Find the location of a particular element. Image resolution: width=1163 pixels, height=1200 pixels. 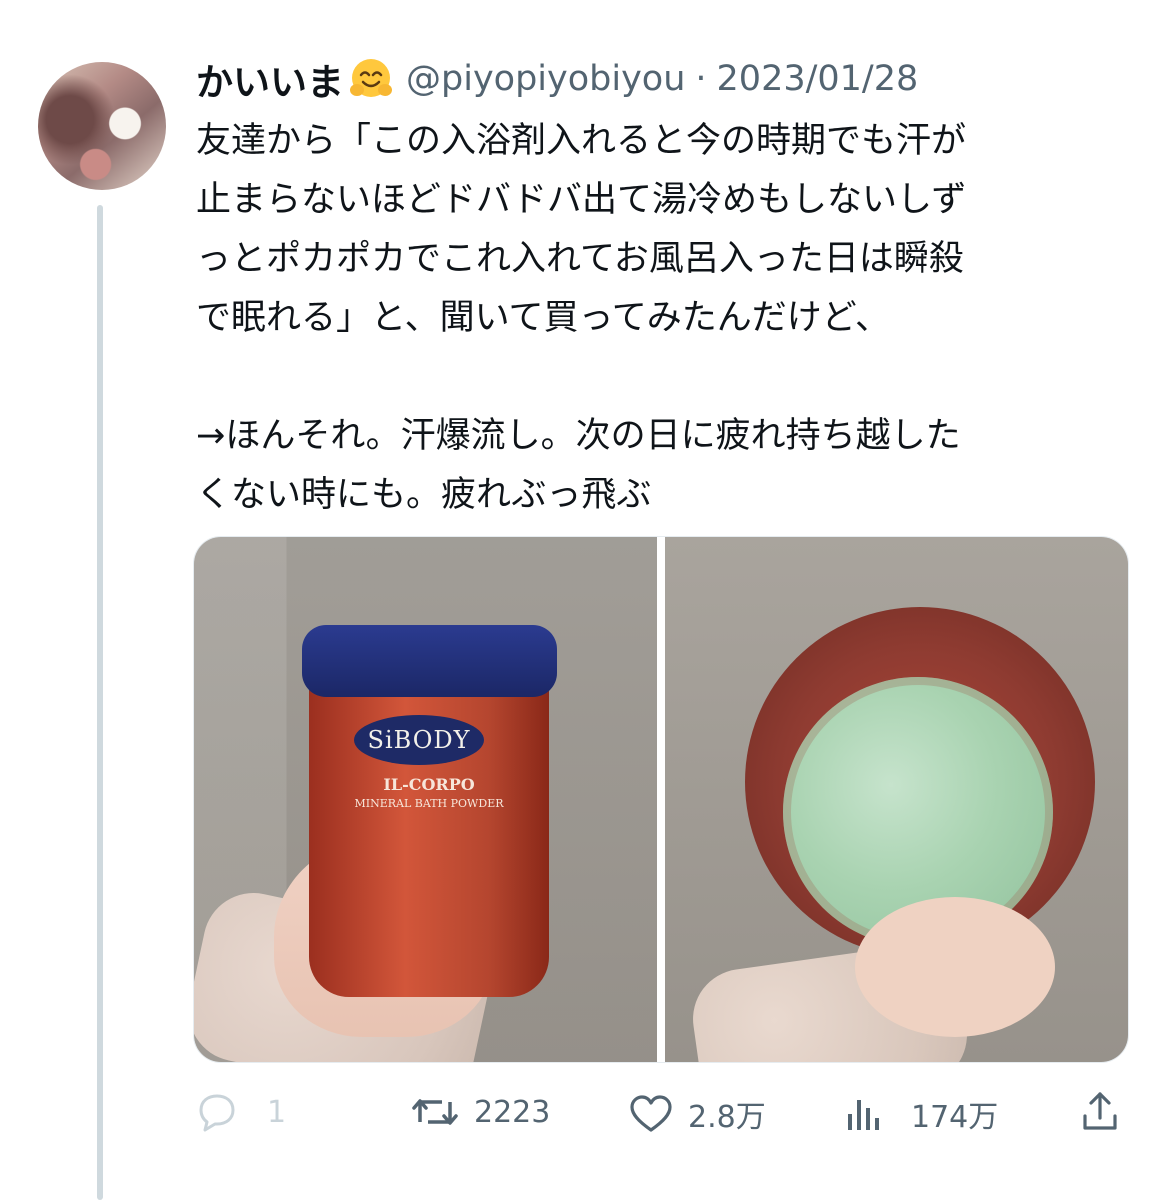

jar-brand-label: SiBODY is located at coordinates (419, 740).